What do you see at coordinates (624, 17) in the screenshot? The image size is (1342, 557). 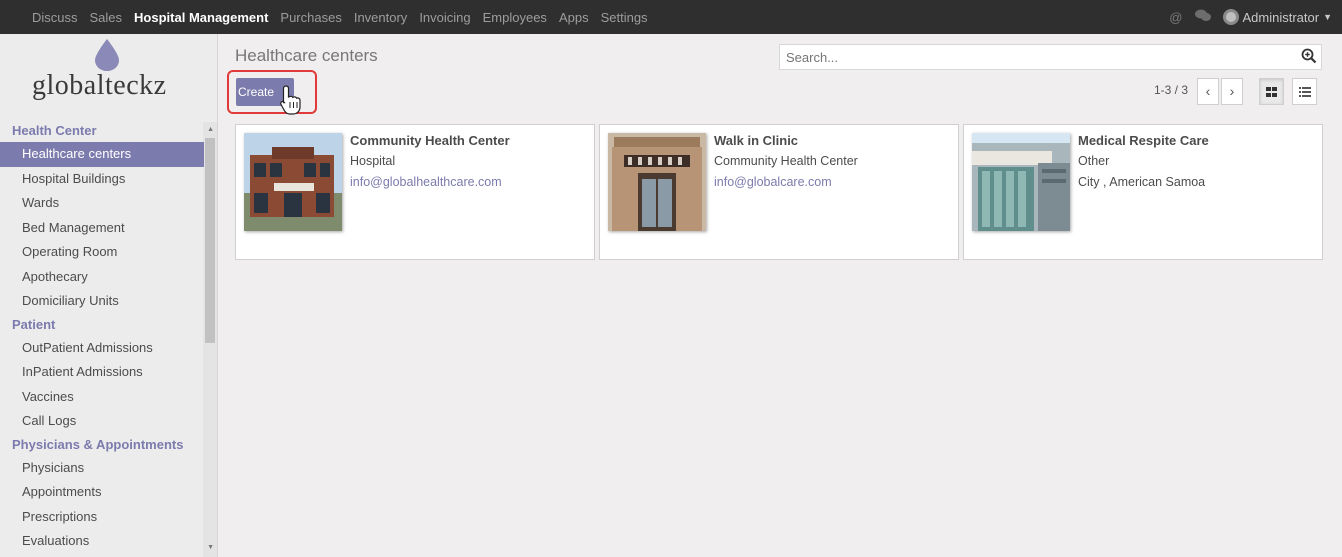 I see `menu-settings: Settings` at bounding box center [624, 17].